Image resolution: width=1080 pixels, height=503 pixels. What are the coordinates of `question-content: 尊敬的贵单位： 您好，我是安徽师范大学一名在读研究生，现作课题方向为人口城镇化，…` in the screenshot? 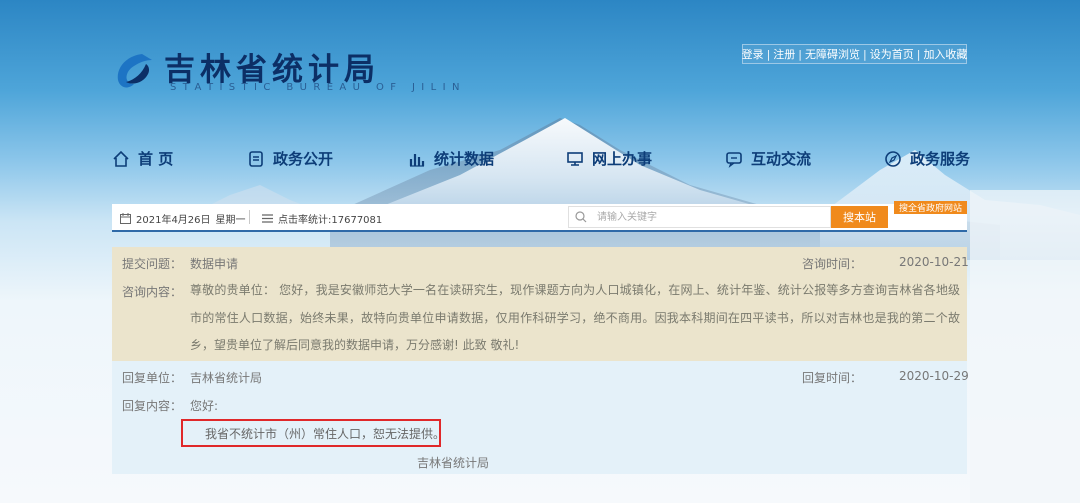 It's located at (575, 317).